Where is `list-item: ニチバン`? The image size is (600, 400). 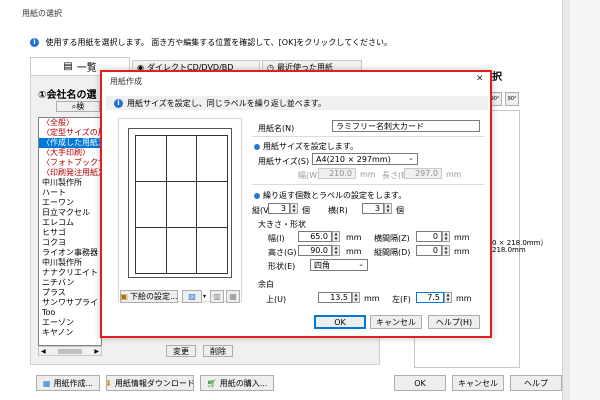 list-item: ニチバン is located at coordinates (70, 283).